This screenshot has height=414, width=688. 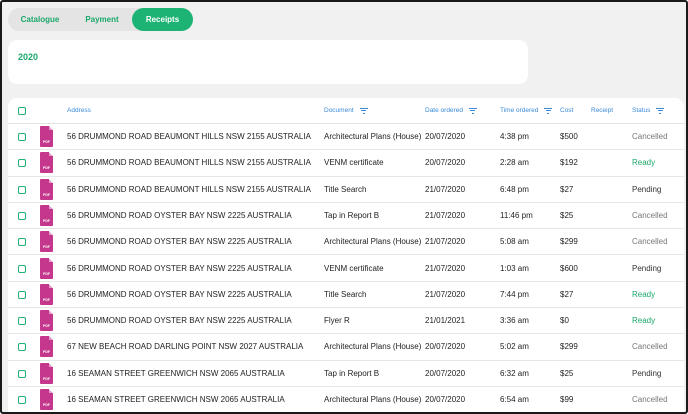 I want to click on time-cell: 11:46 pm, so click(x=516, y=215).